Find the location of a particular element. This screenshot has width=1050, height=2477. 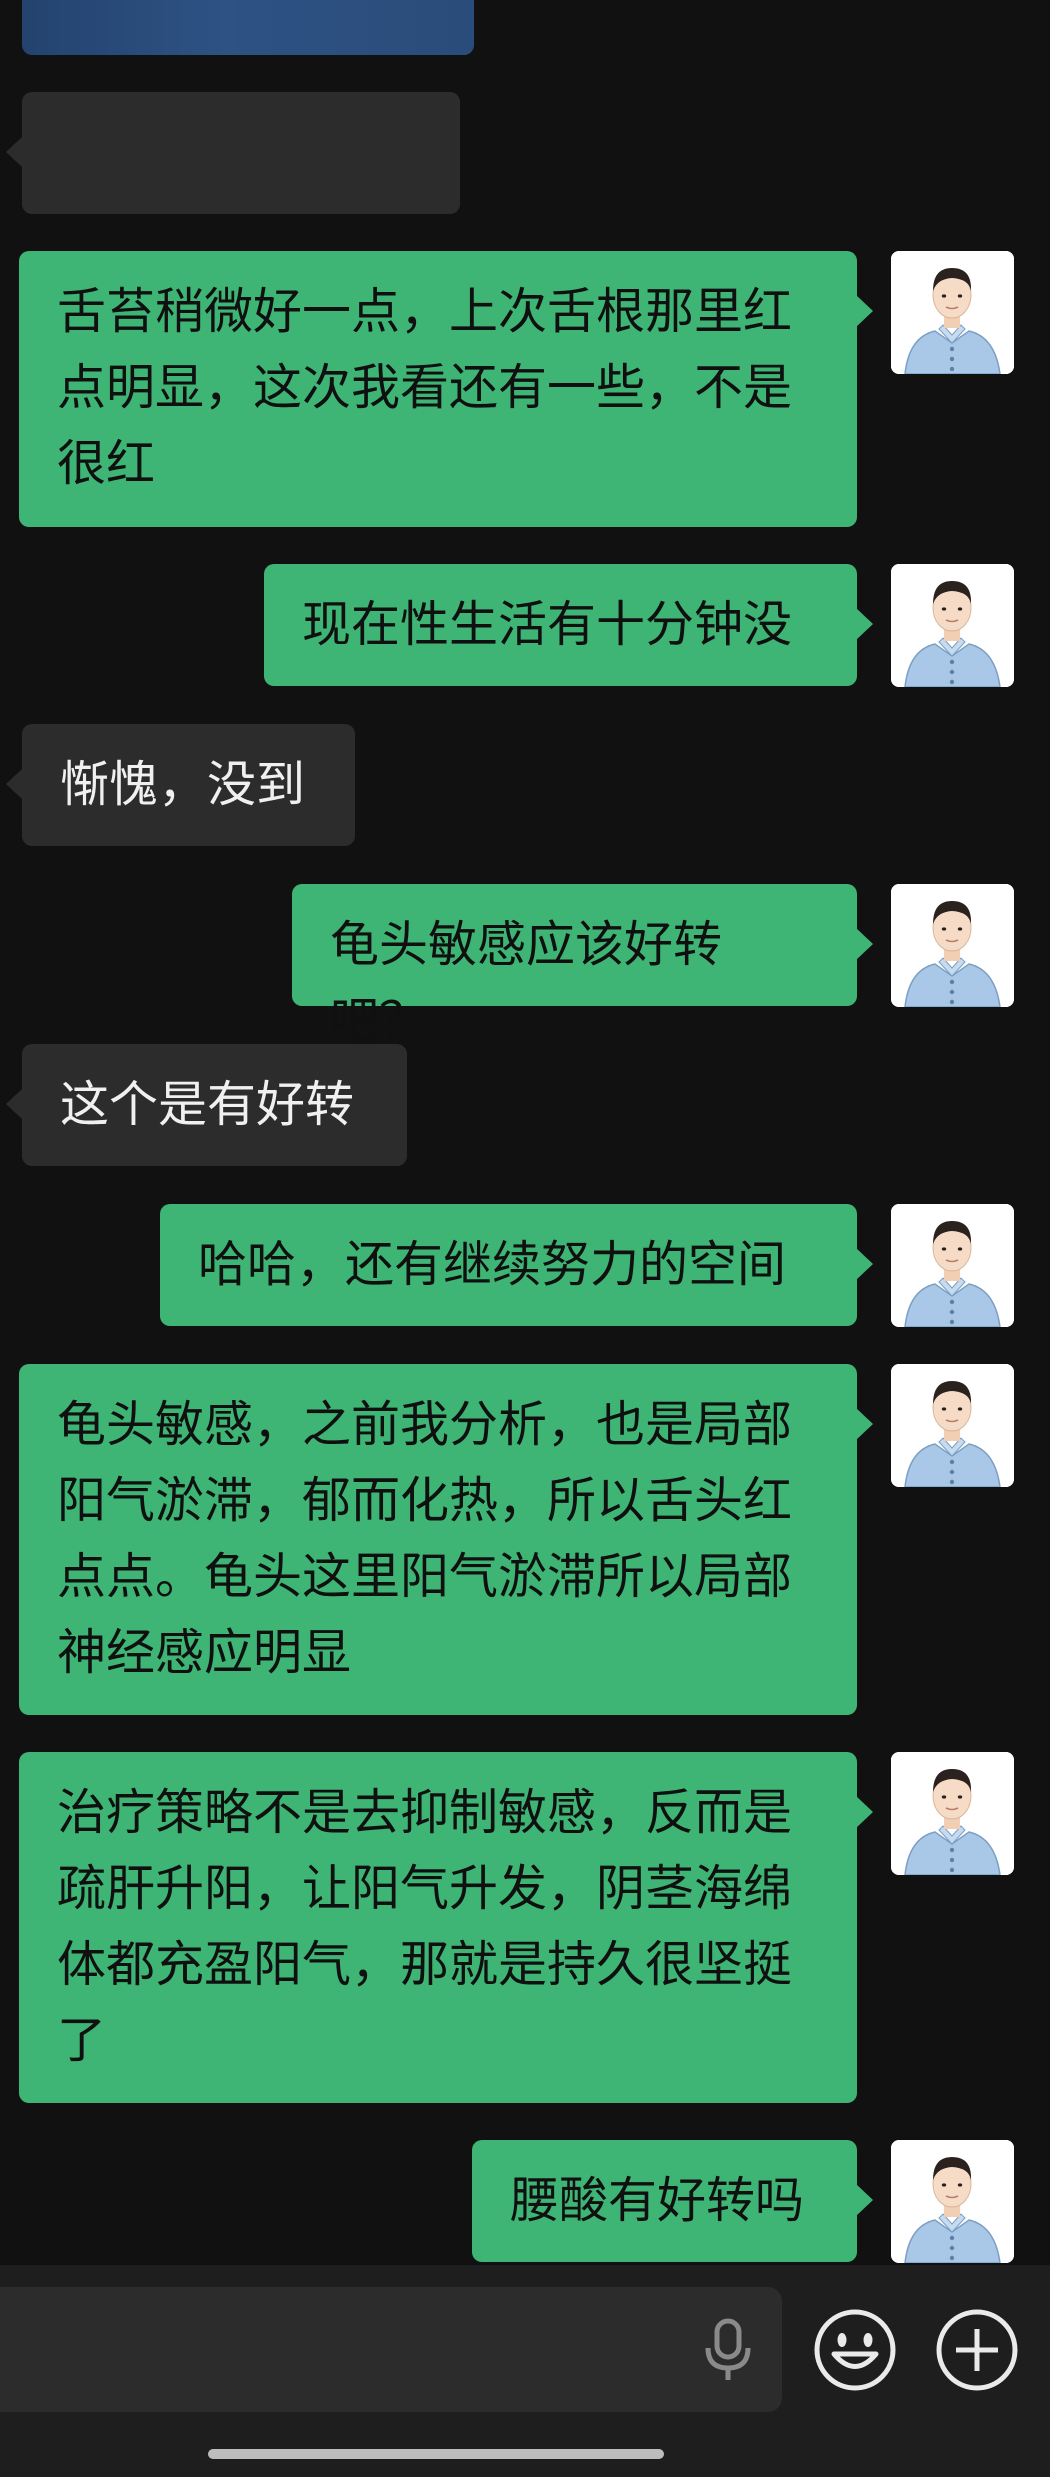

home-indicator is located at coordinates (436, 2454).